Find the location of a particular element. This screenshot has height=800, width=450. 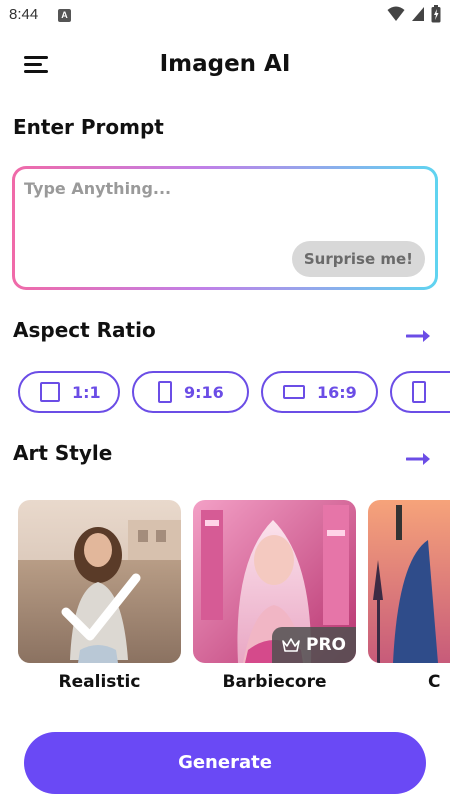

landscape-rect-icon is located at coordinates (294, 392).